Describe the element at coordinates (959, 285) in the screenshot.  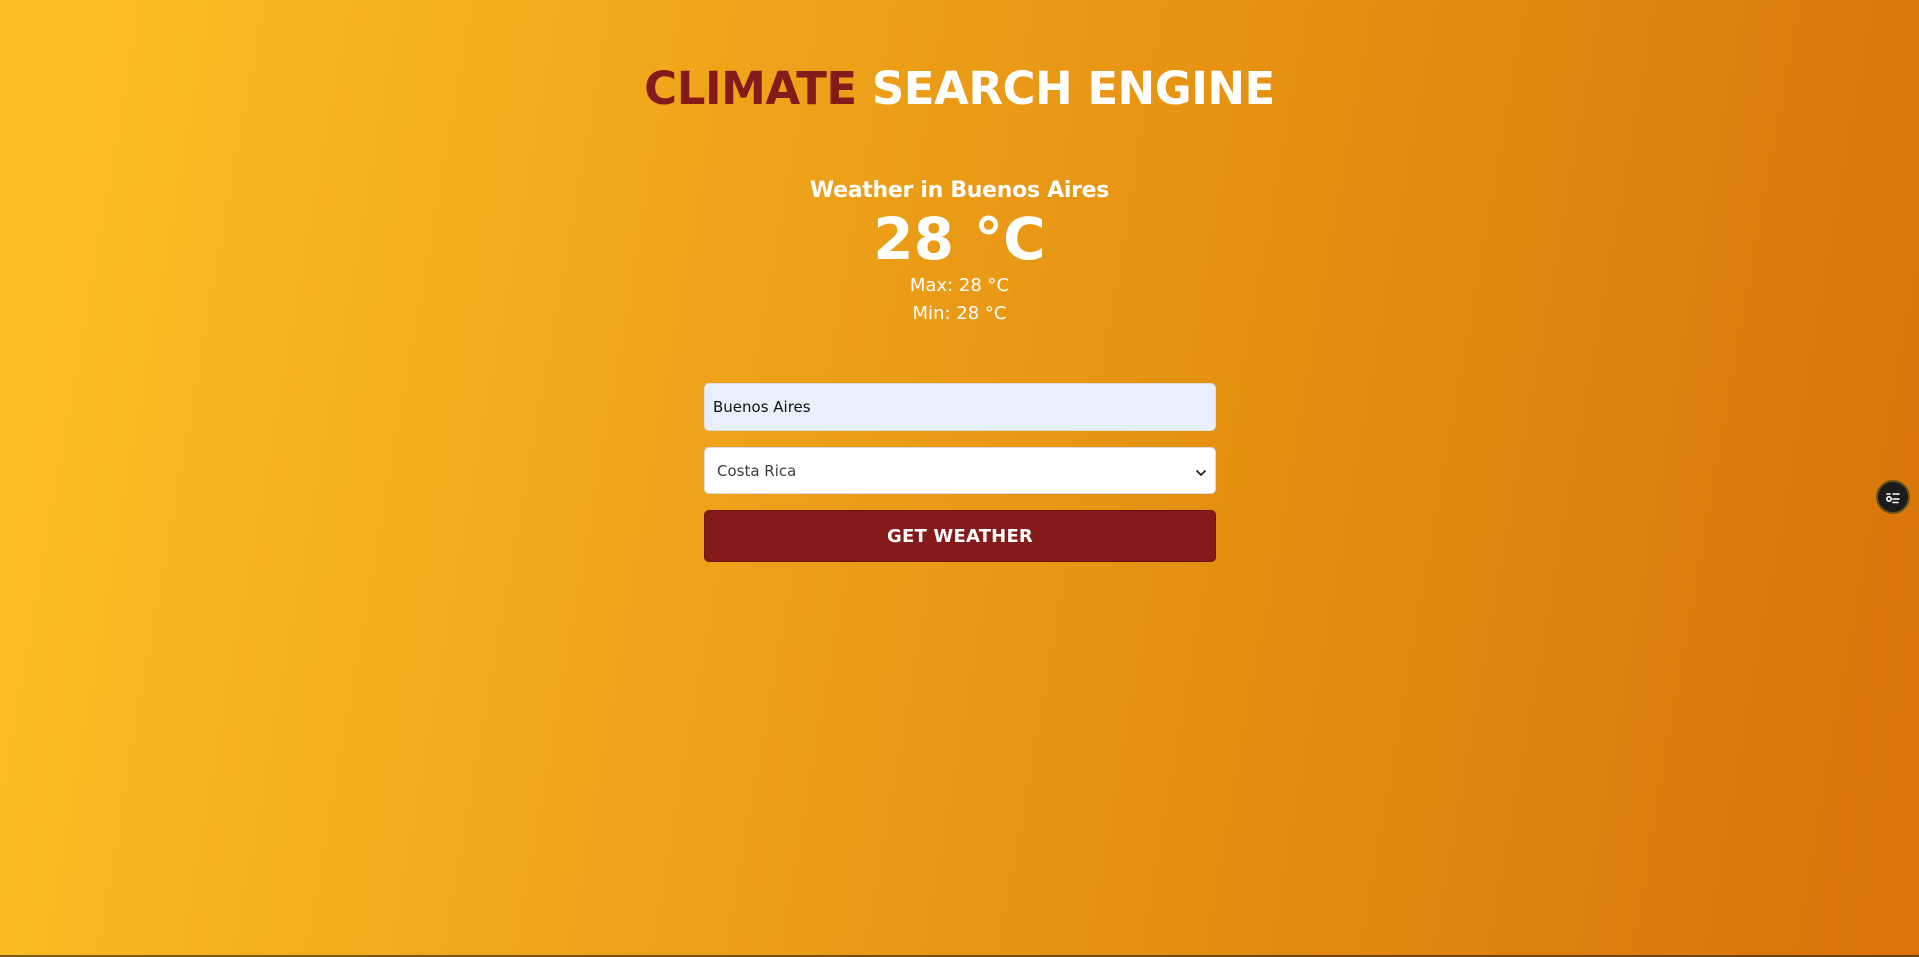
I see `max-temperature: Max: 28 °C` at that location.